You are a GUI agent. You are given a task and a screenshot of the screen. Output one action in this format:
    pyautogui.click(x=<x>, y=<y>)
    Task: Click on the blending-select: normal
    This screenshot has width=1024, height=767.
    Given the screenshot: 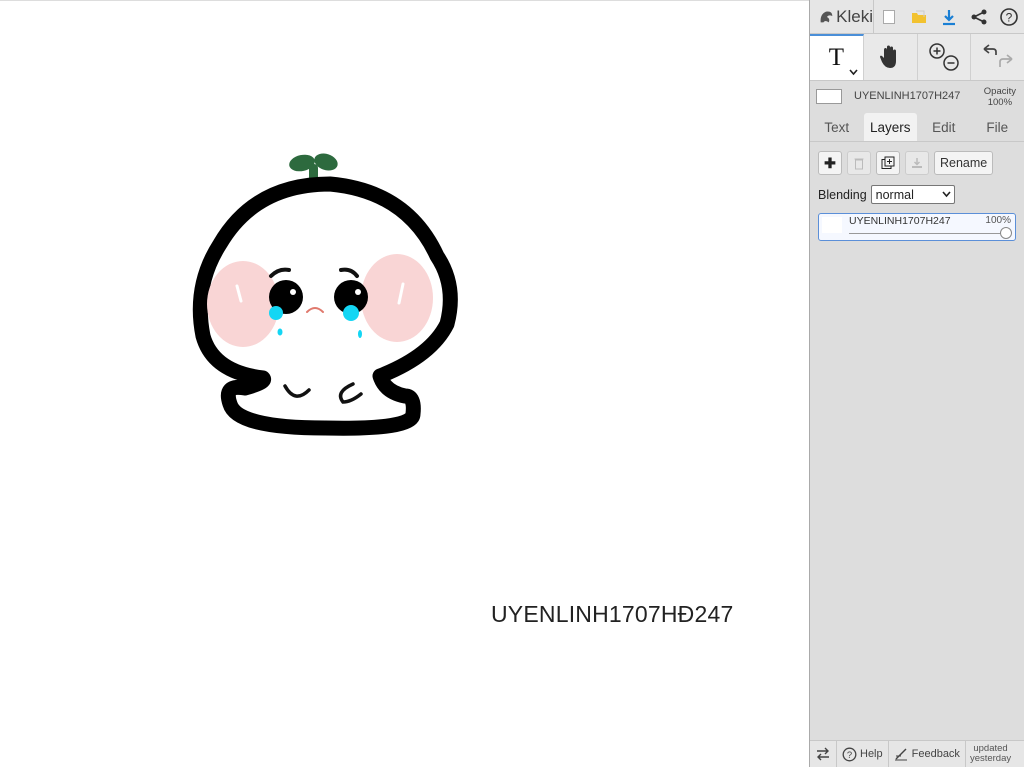 What is the action you would take?
    pyautogui.click(x=912, y=194)
    